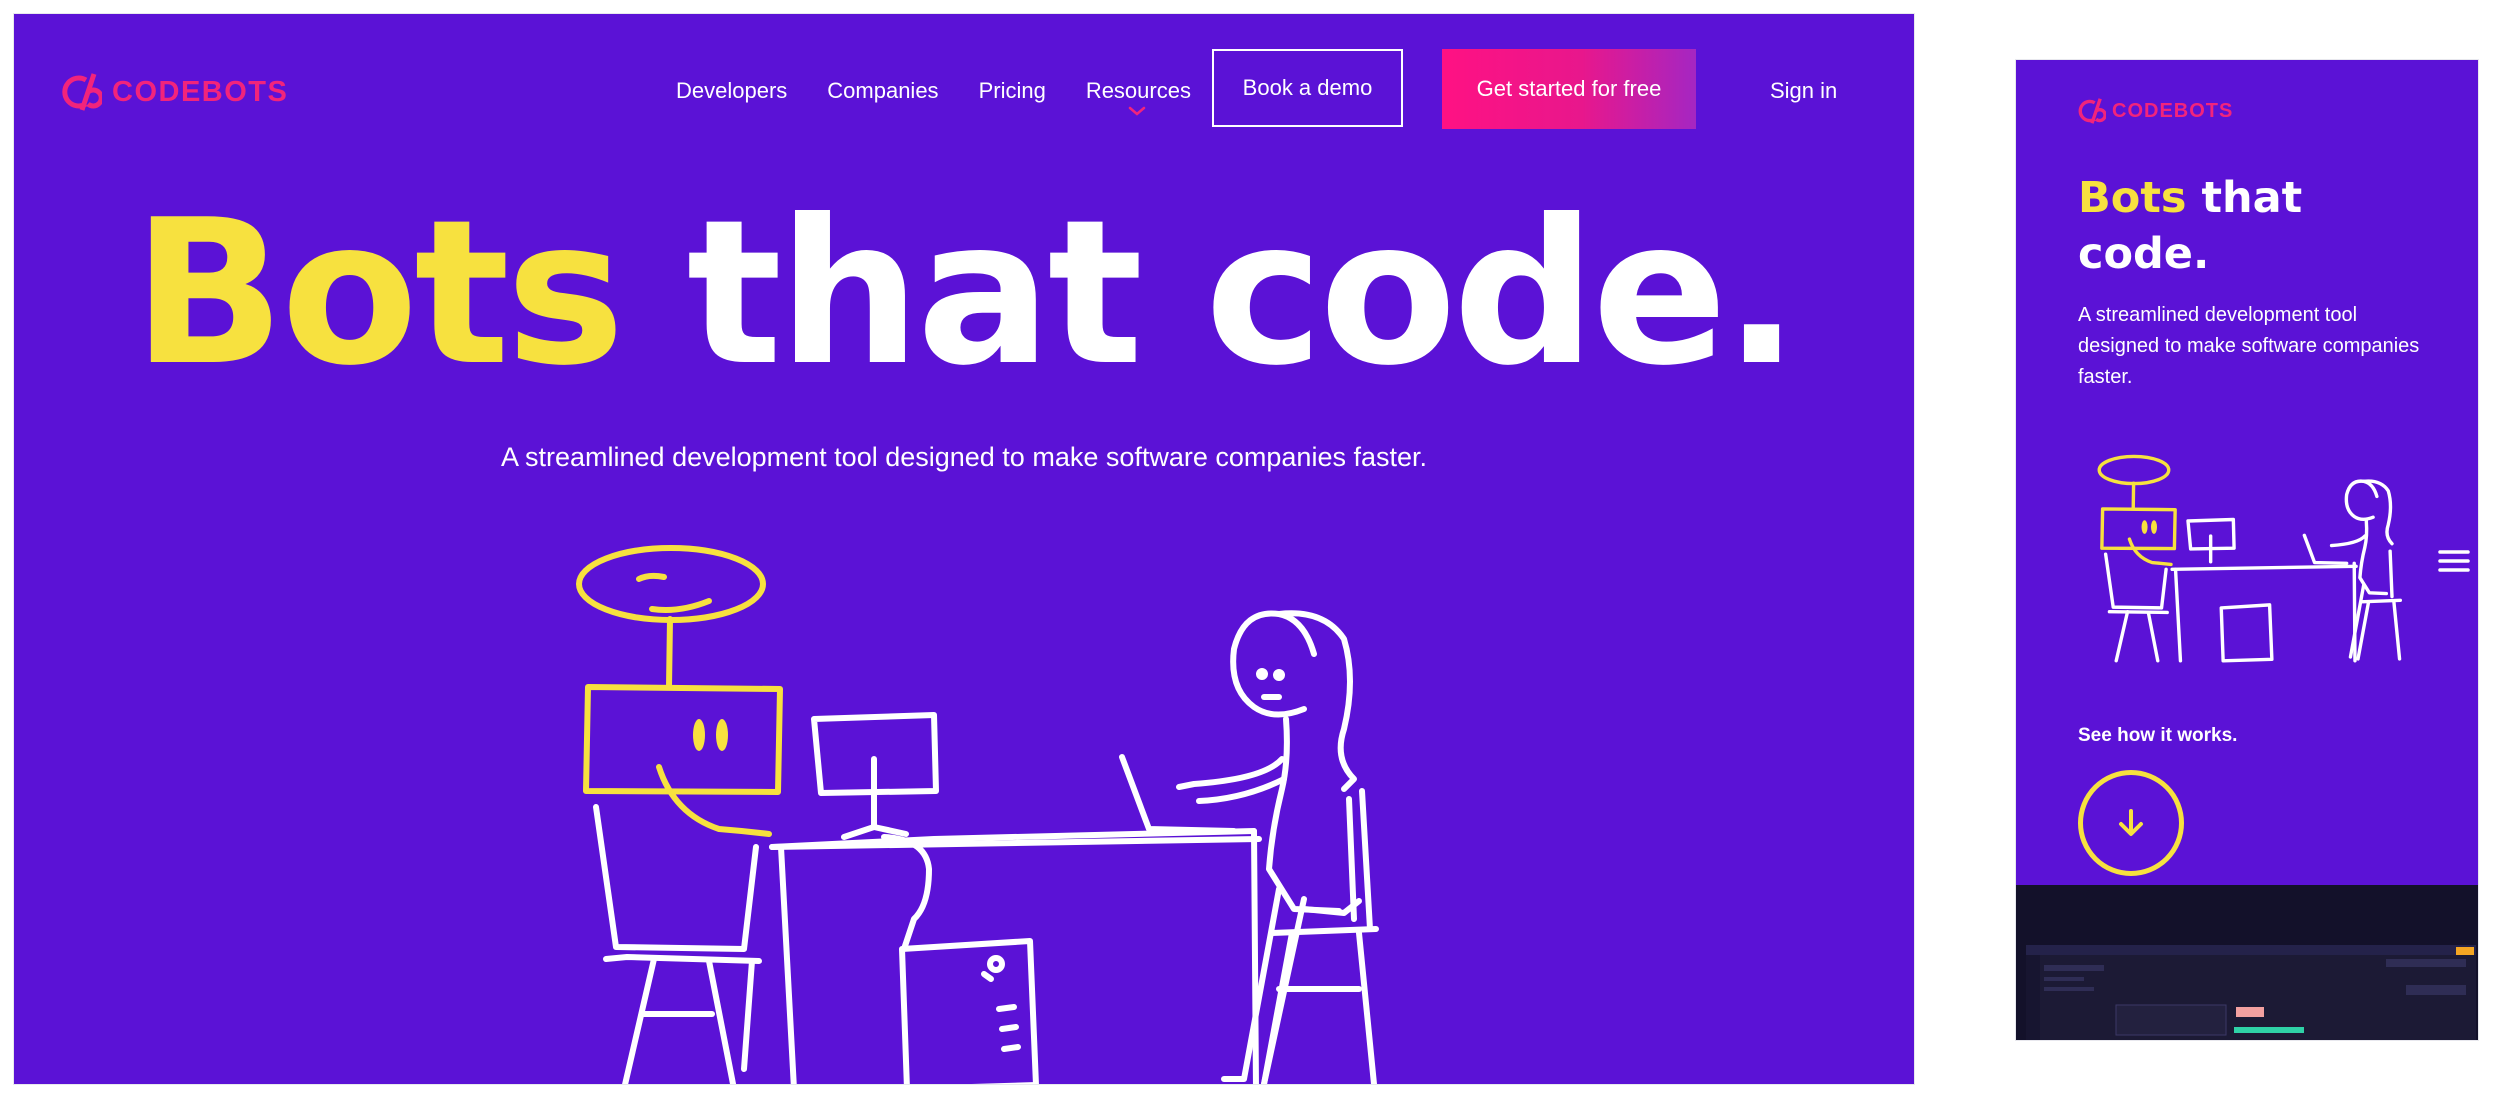 The height and width of the screenshot is (1099, 2494). What do you see at coordinates (1569, 89) in the screenshot?
I see `get-started-button: Get started for free` at bounding box center [1569, 89].